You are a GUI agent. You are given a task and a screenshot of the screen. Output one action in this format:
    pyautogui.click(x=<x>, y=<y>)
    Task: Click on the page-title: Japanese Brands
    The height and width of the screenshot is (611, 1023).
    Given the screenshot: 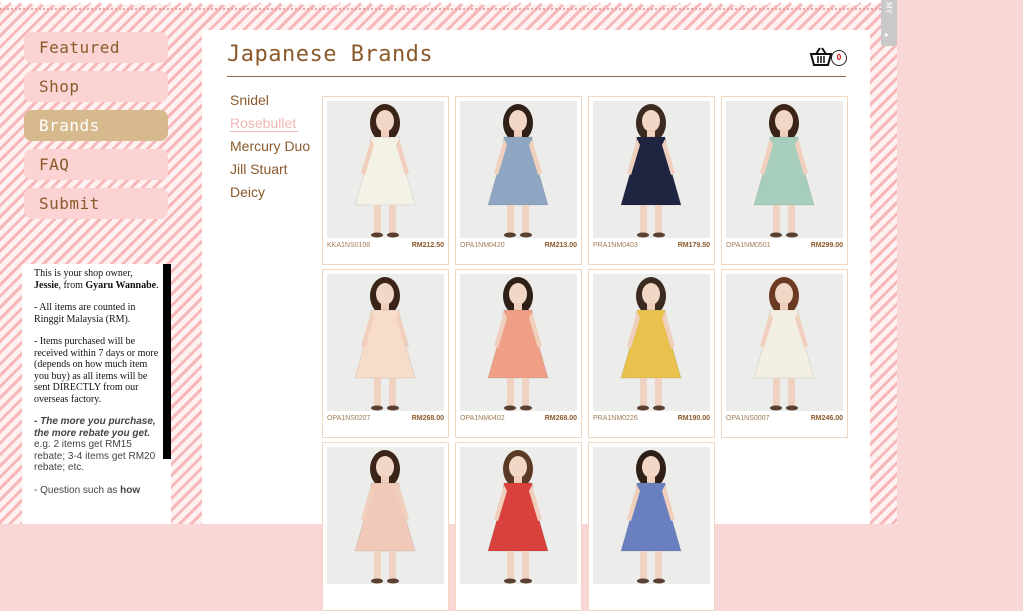 What is the action you would take?
    pyautogui.click(x=330, y=54)
    